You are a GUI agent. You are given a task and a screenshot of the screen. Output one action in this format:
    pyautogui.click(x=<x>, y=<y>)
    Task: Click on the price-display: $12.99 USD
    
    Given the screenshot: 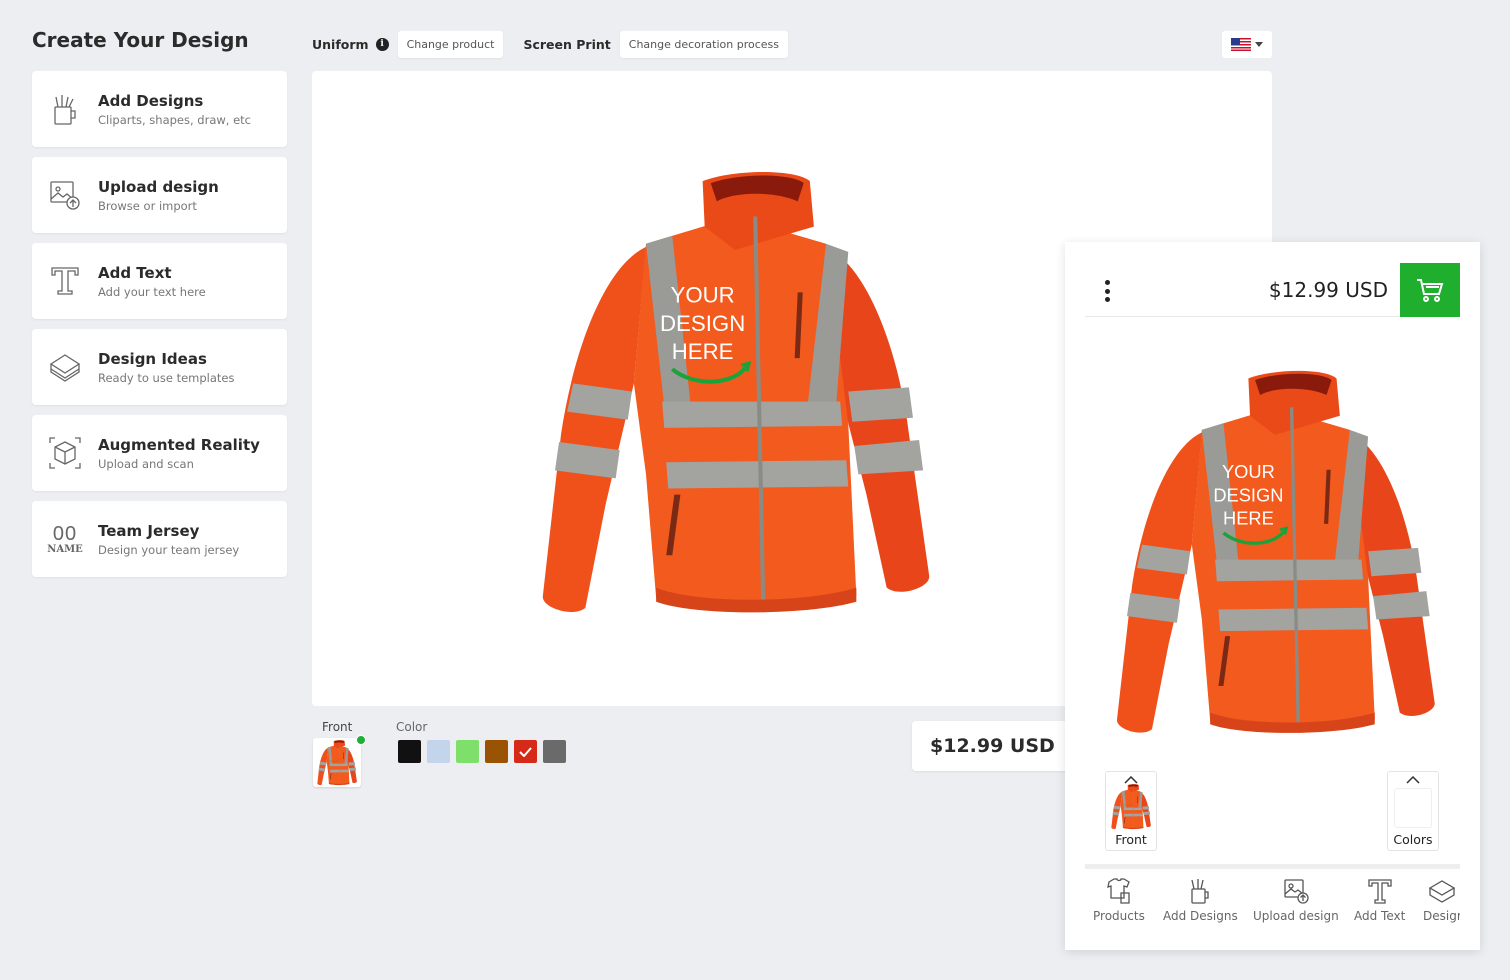 What is the action you would take?
    pyautogui.click(x=992, y=746)
    